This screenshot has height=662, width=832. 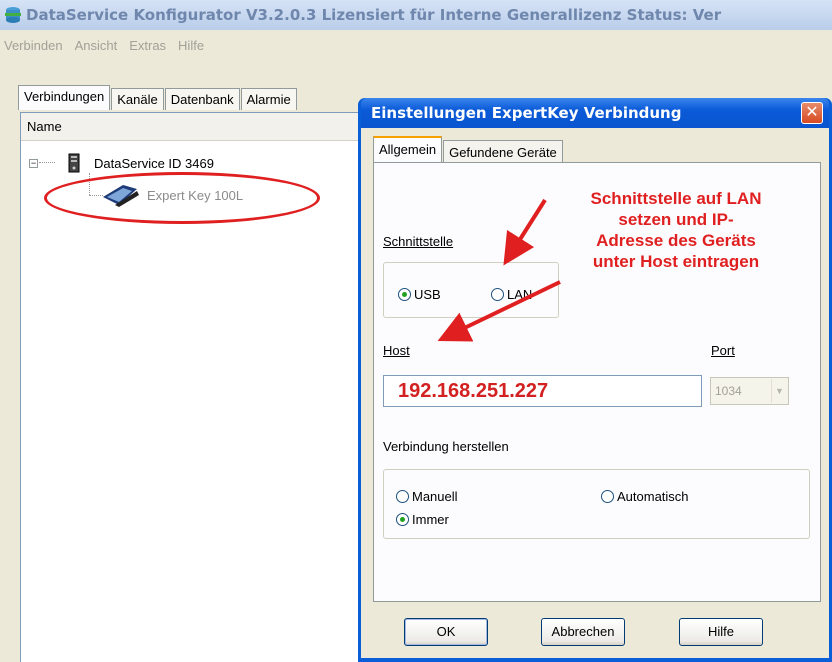 I want to click on tab-label: Verbindungen, so click(x=64, y=96).